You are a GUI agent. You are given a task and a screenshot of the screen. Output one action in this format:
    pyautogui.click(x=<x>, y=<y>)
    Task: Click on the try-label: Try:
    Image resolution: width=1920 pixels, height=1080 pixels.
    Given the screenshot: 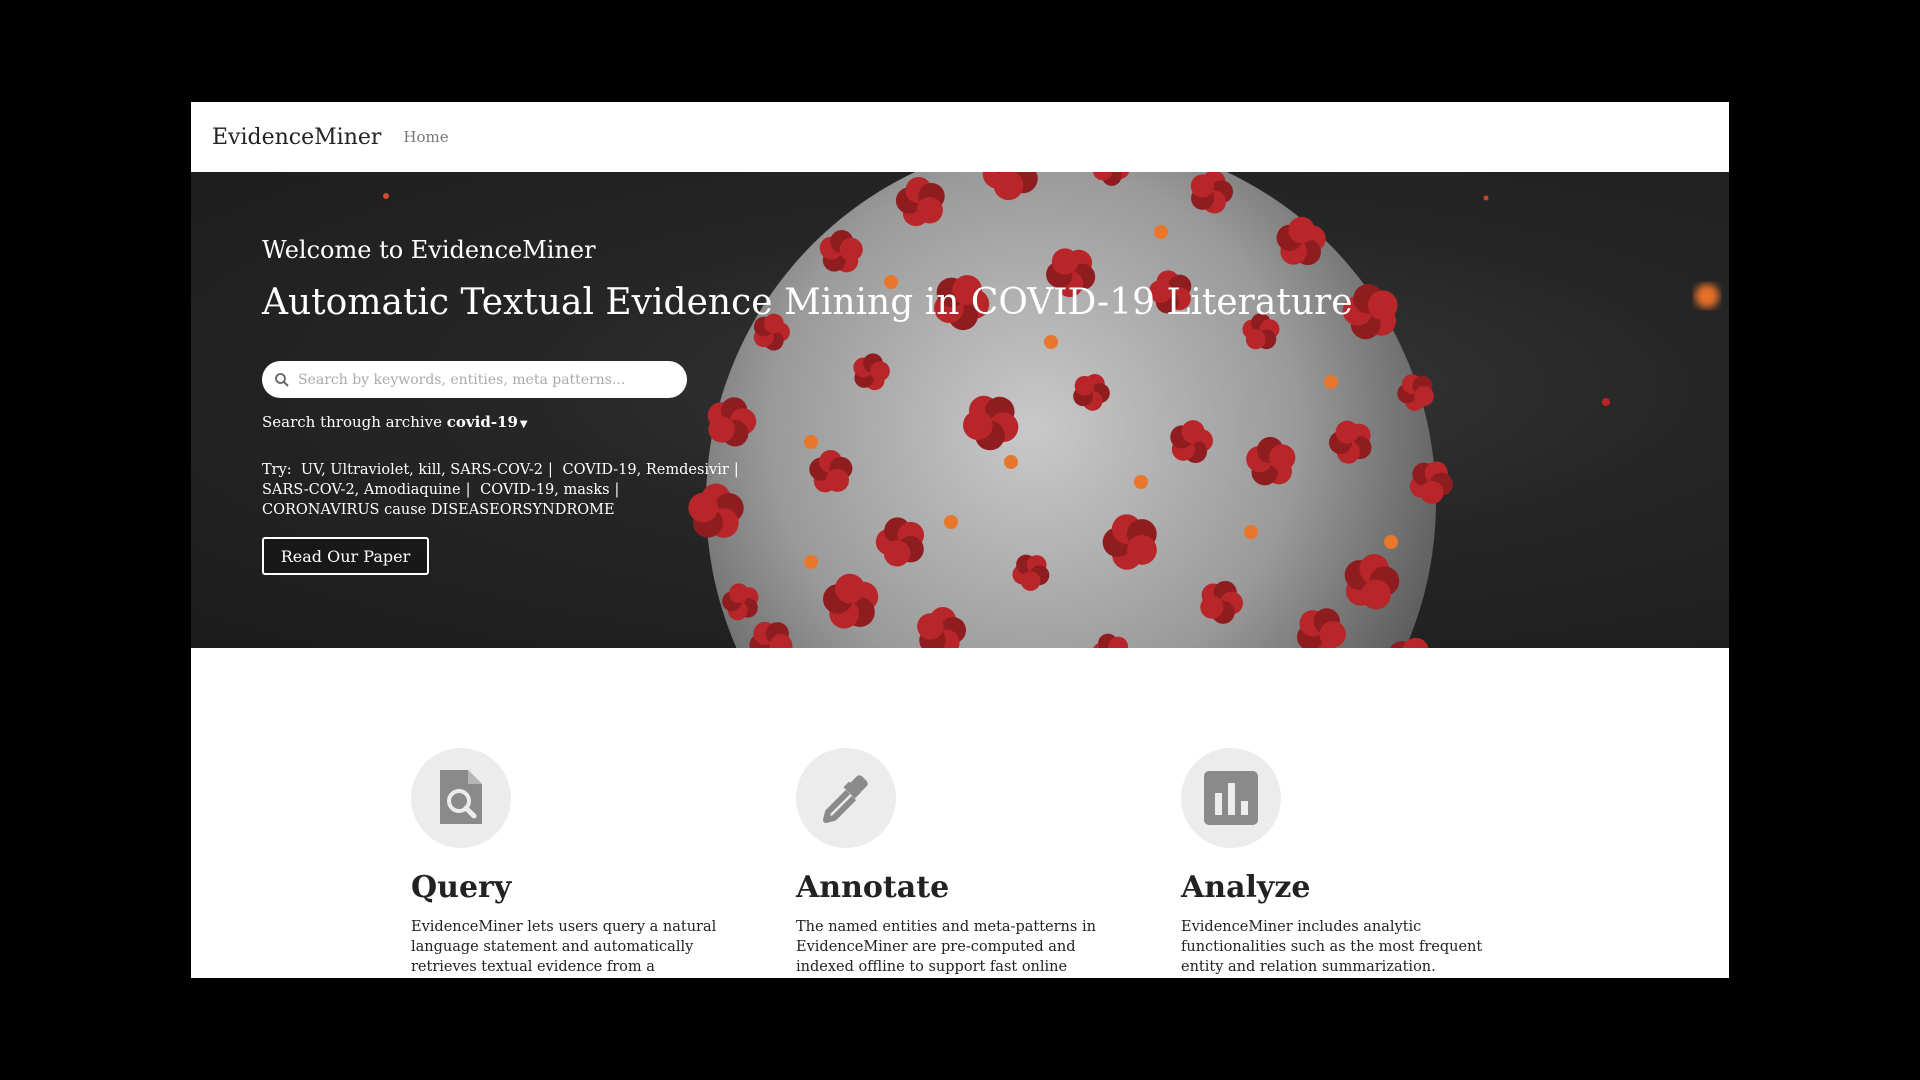 What is the action you would take?
    pyautogui.click(x=277, y=470)
    